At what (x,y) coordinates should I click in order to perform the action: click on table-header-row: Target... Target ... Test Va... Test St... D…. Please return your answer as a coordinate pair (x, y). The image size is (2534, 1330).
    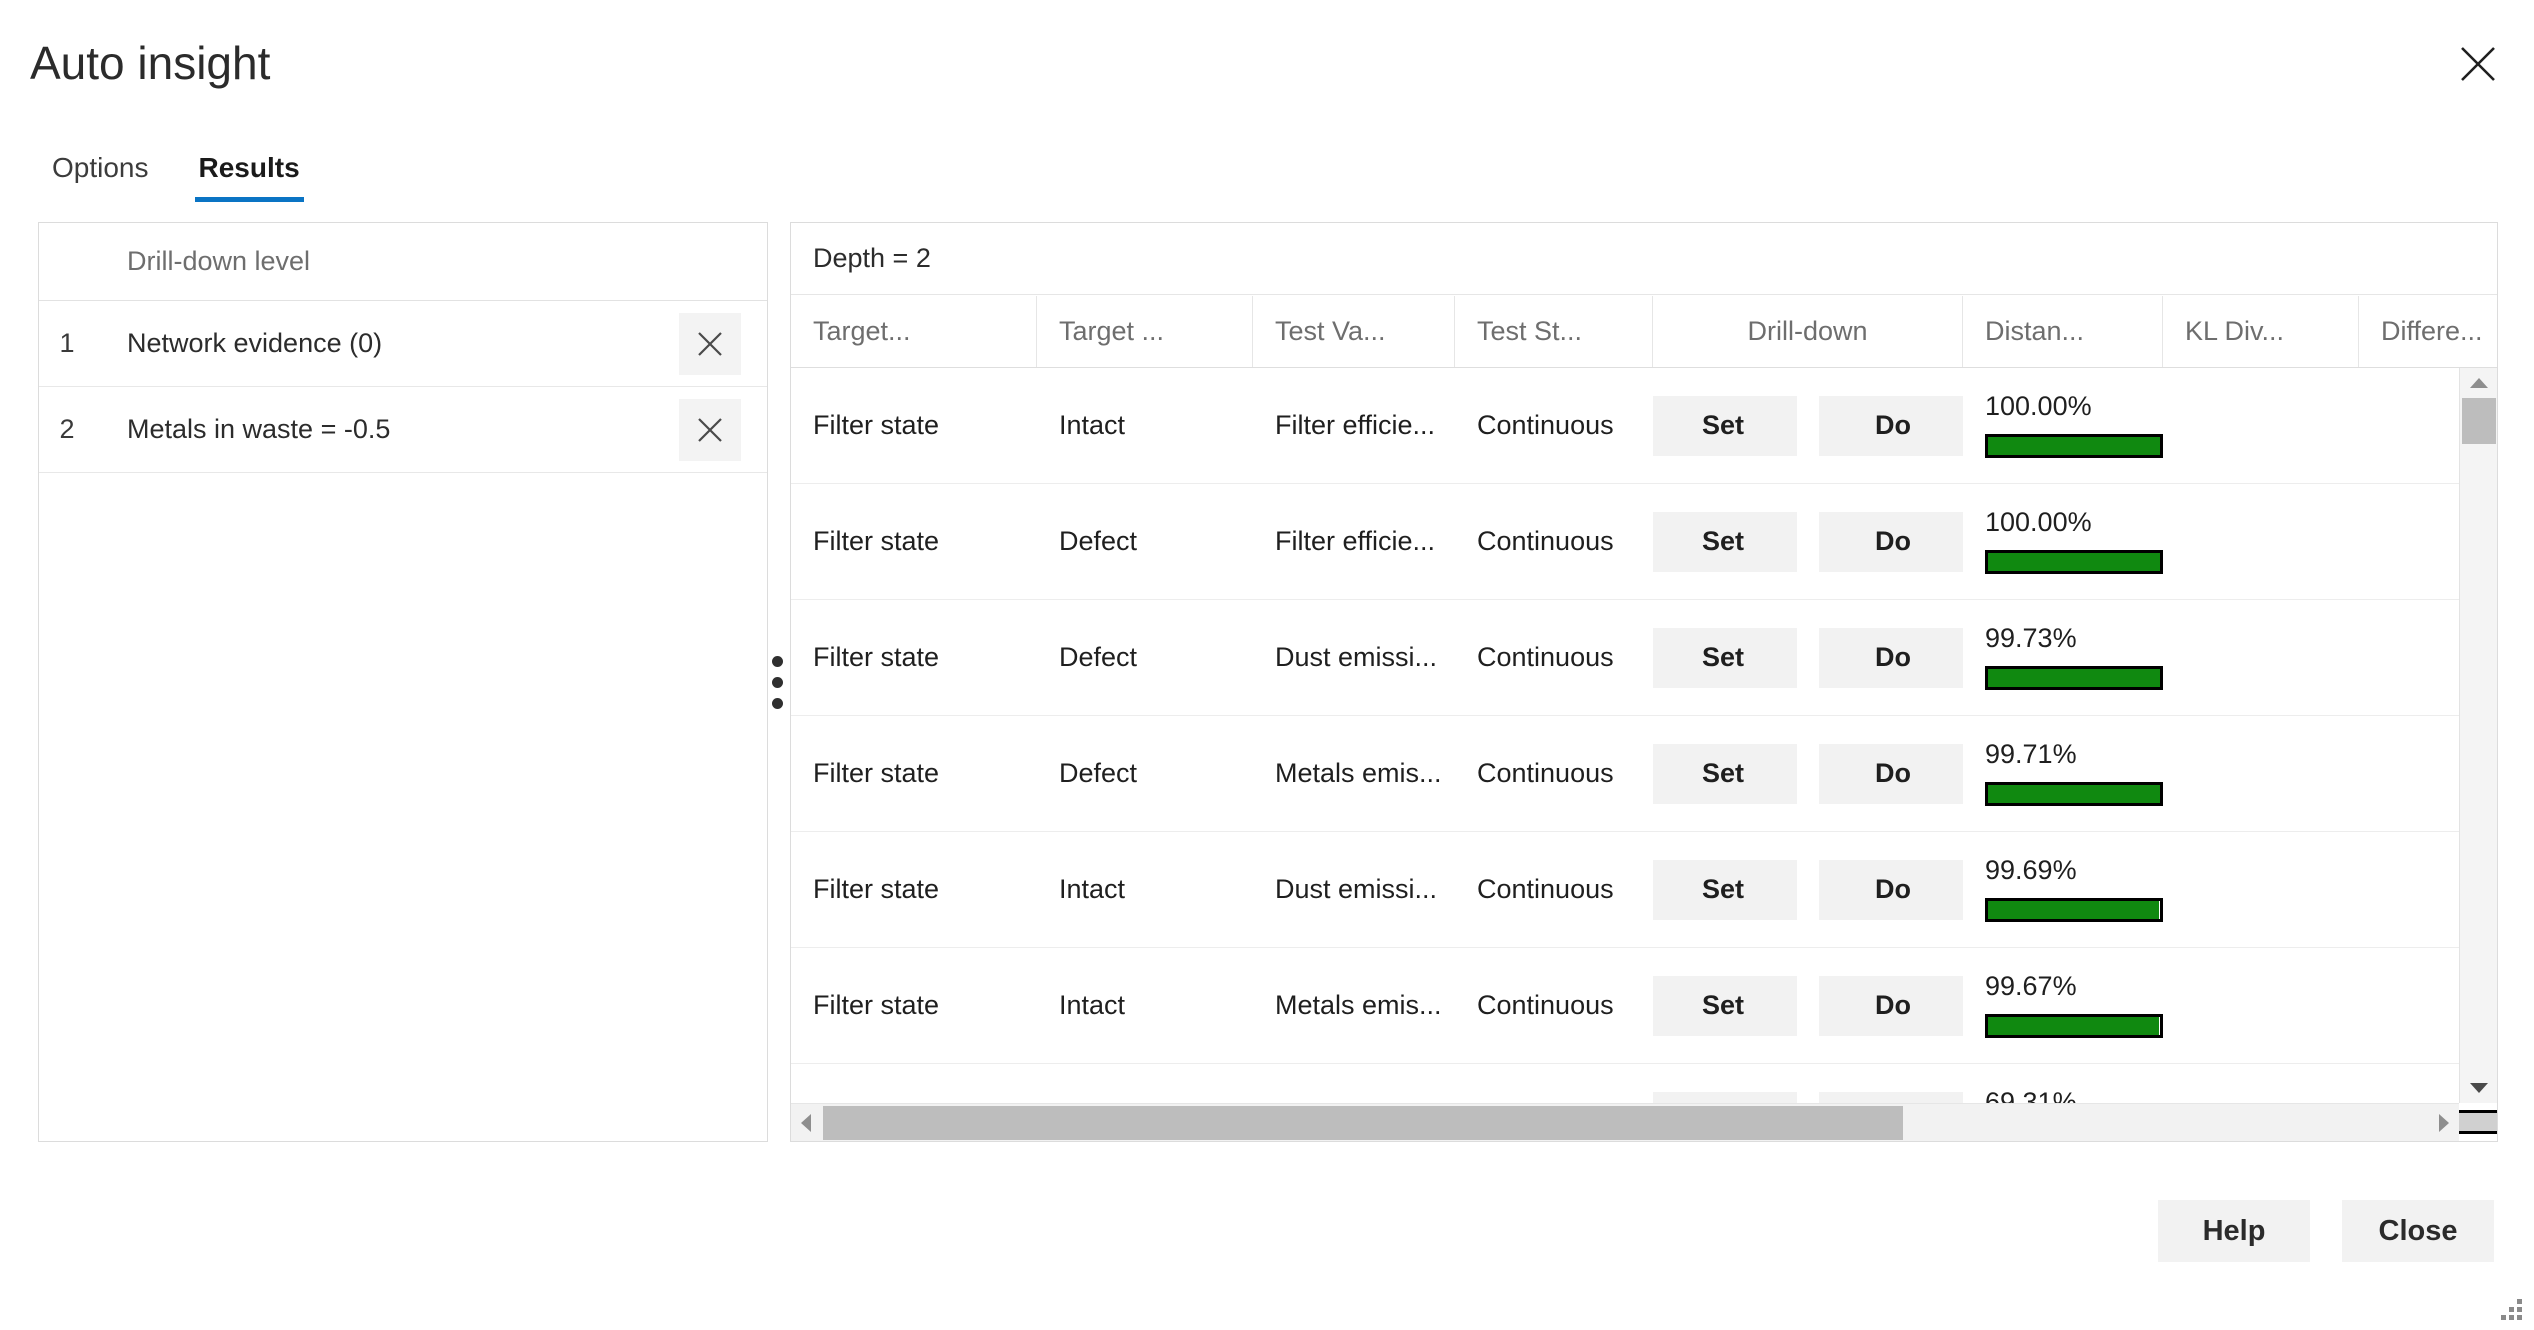
    Looking at the image, I should click on (1644, 332).